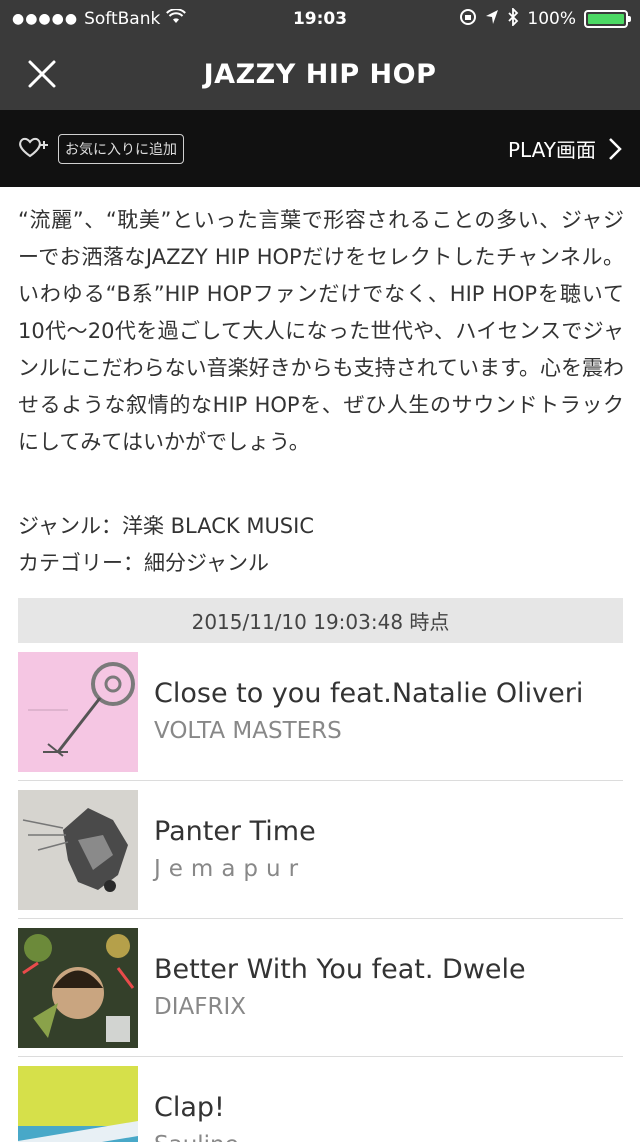  Describe the element at coordinates (320, 19) in the screenshot. I see `status-bar: ●●●●● SoftBank 19:03 100%` at that location.